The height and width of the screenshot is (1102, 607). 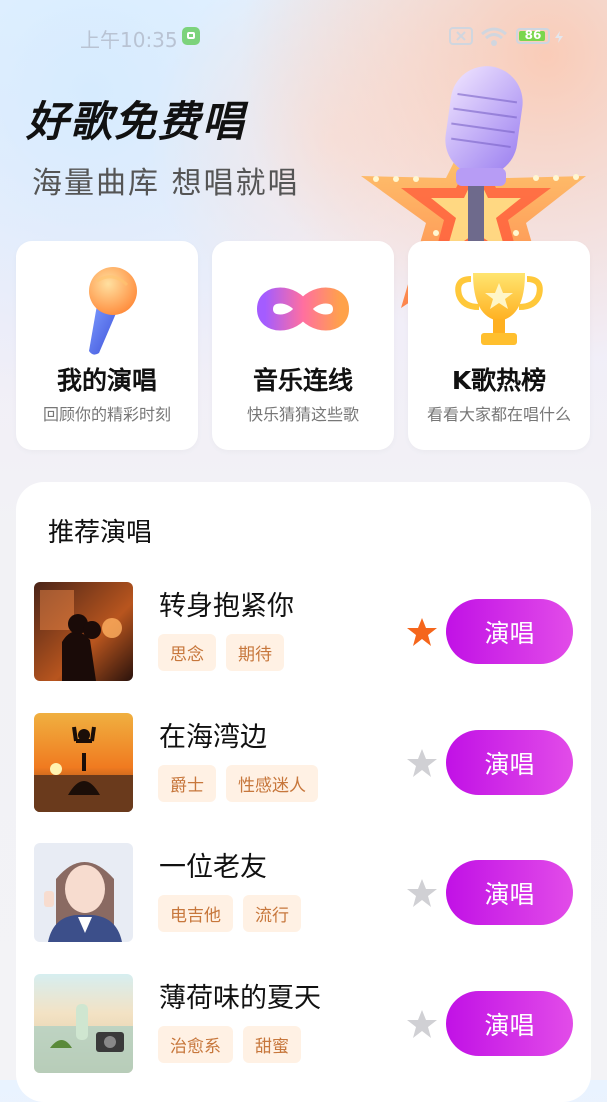 What do you see at coordinates (272, 913) in the screenshot?
I see `song-tag: 流行` at bounding box center [272, 913].